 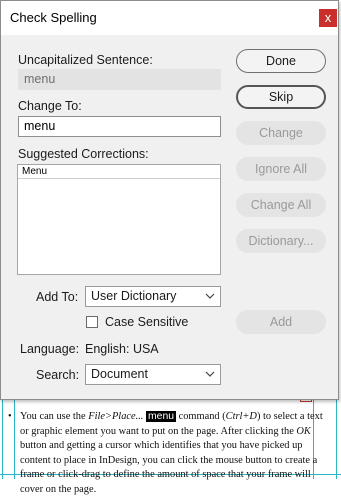 What do you see at coordinates (122, 349) in the screenshot?
I see `language-value: English: USA` at bounding box center [122, 349].